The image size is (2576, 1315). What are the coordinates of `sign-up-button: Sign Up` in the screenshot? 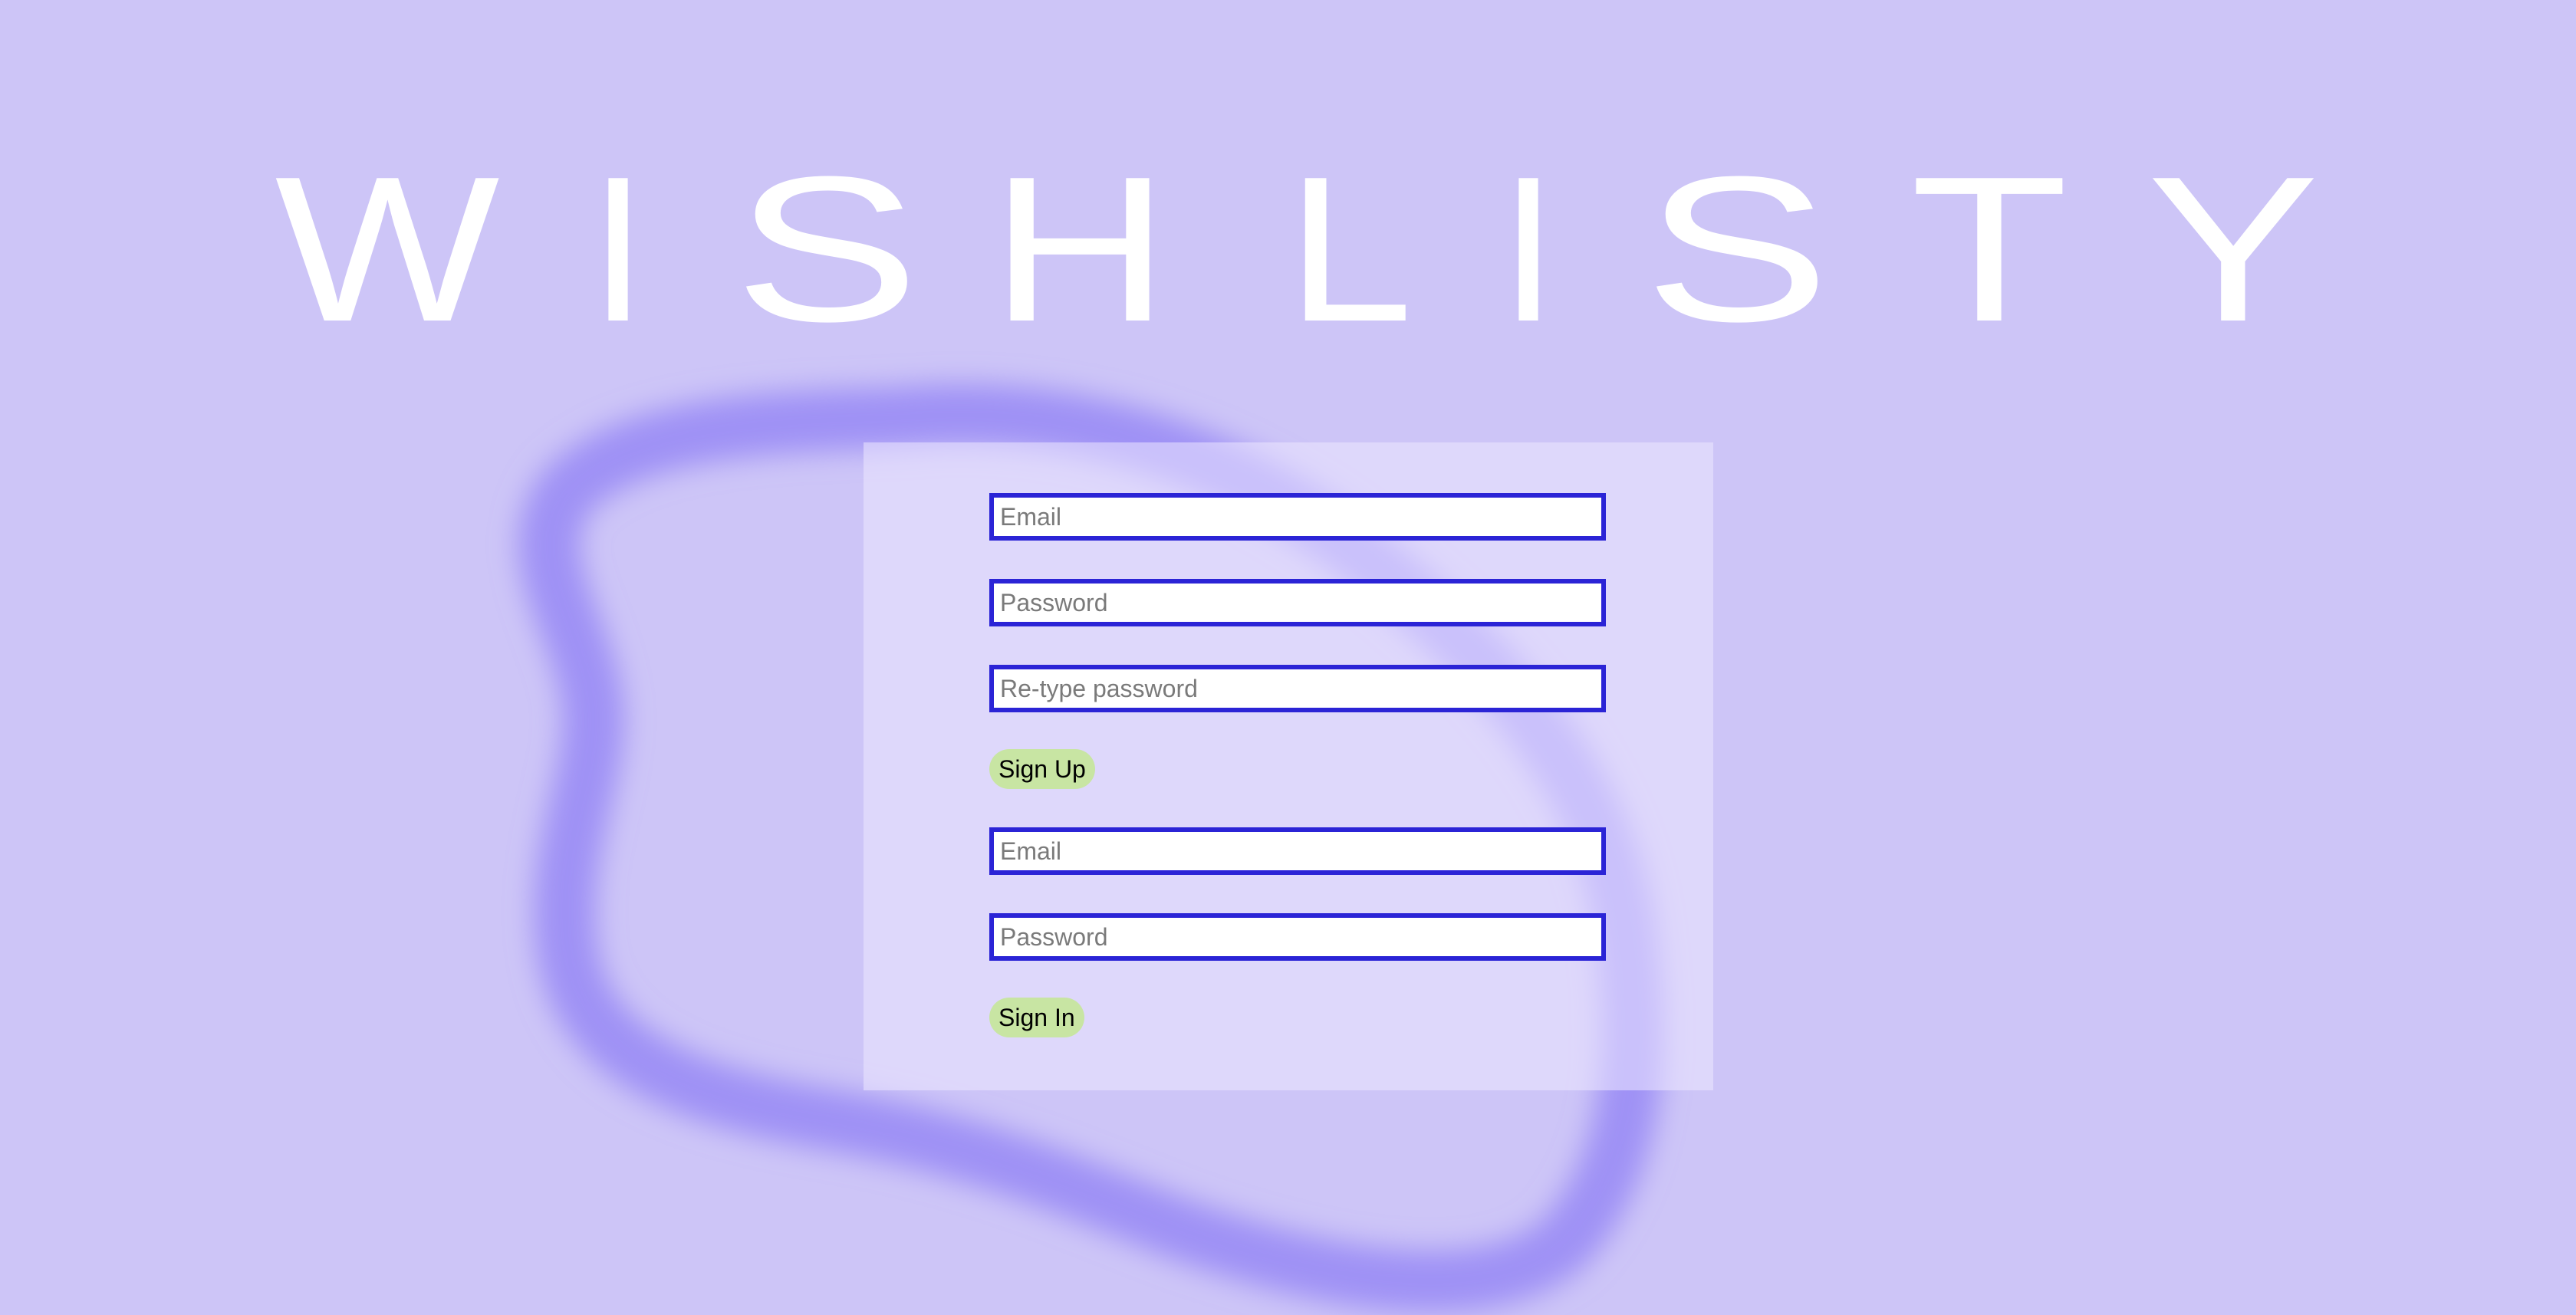 It's located at (1042, 769).